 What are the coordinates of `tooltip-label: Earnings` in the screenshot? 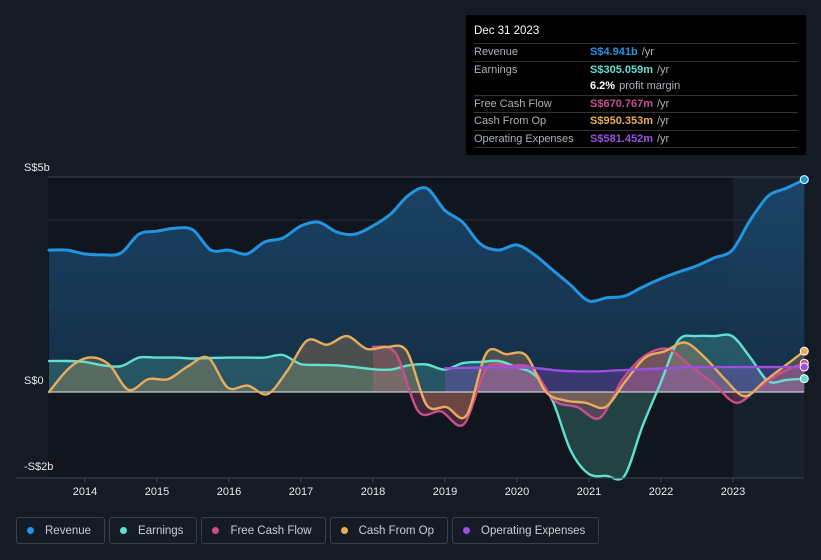 It's located at (496, 69).